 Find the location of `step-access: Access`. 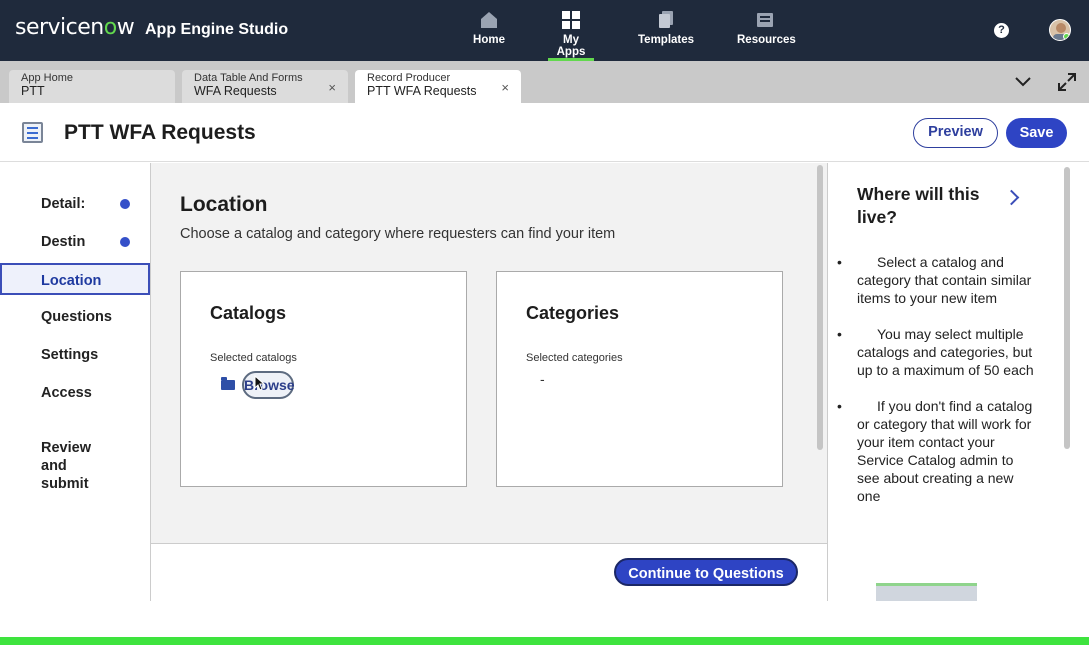

step-access: Access is located at coordinates (75, 393).